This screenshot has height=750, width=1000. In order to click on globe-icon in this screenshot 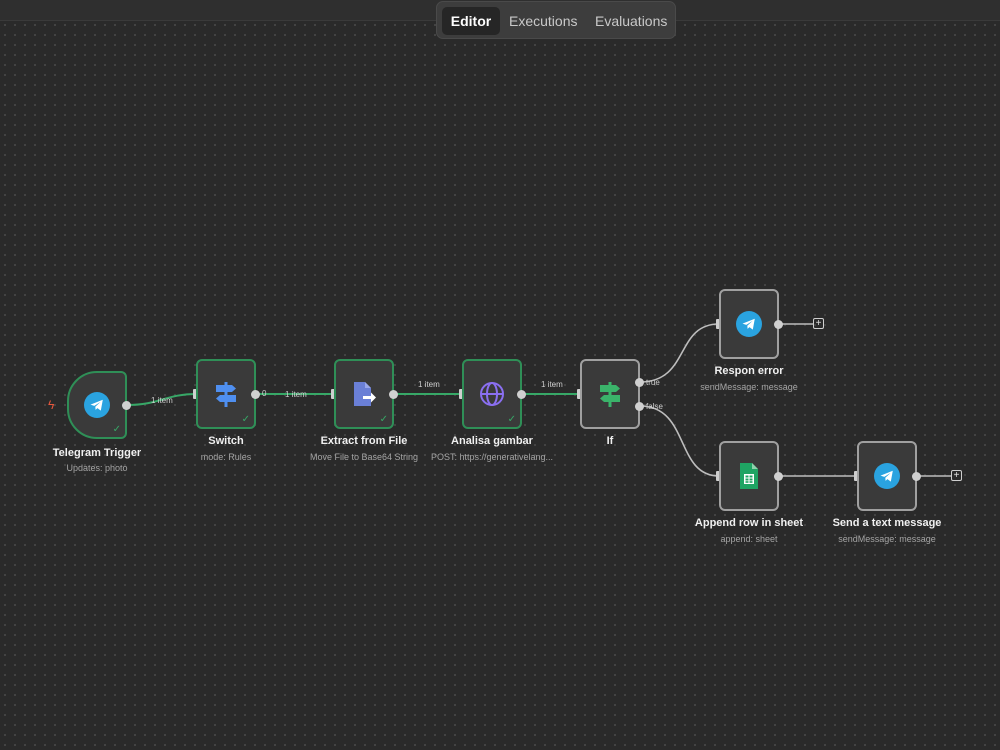, I will do `click(492, 394)`.